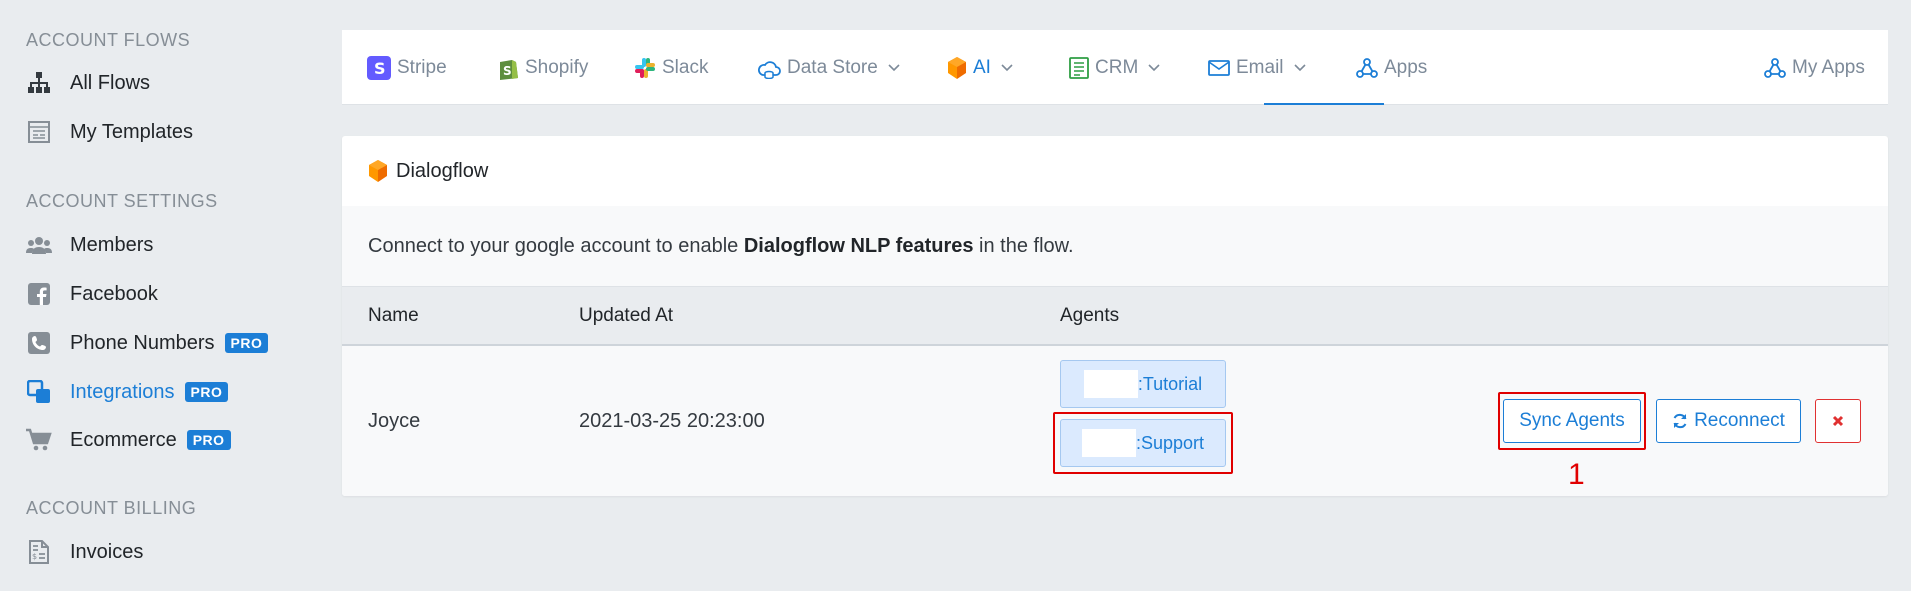 The image size is (1911, 591). I want to click on column-header-updated-at: Updated At, so click(626, 315).